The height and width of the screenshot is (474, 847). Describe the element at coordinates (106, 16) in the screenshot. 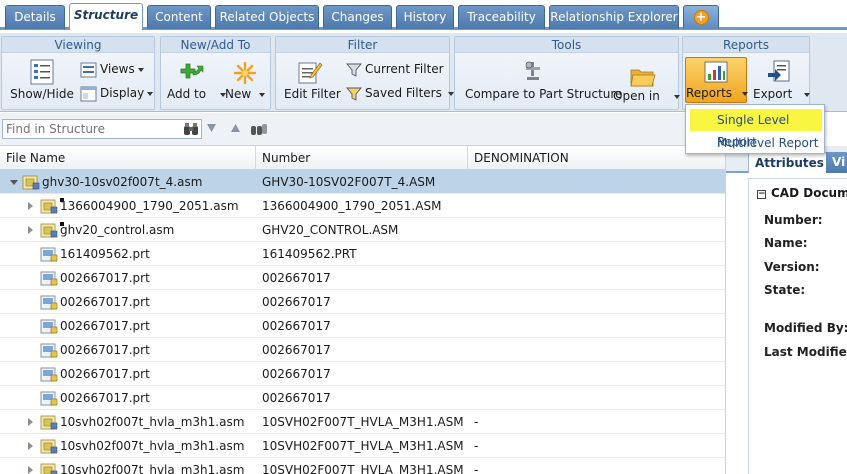

I see `tab-structure: Structure` at that location.